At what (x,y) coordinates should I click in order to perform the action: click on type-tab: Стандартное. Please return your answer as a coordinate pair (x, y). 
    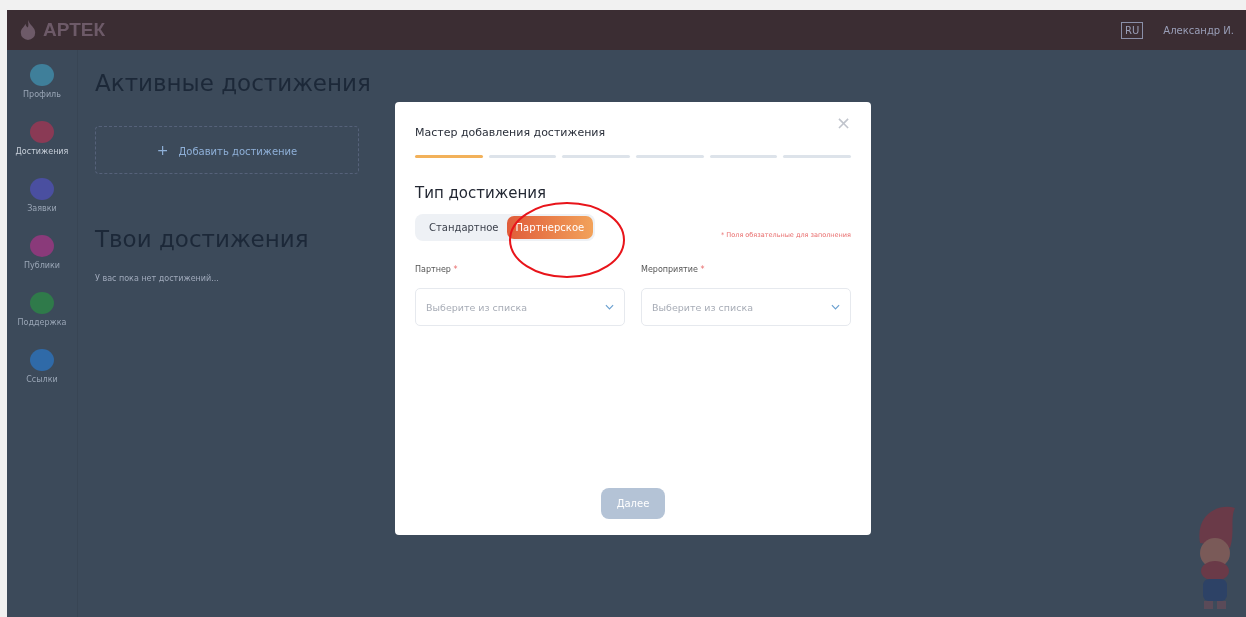
    Looking at the image, I should click on (464, 227).